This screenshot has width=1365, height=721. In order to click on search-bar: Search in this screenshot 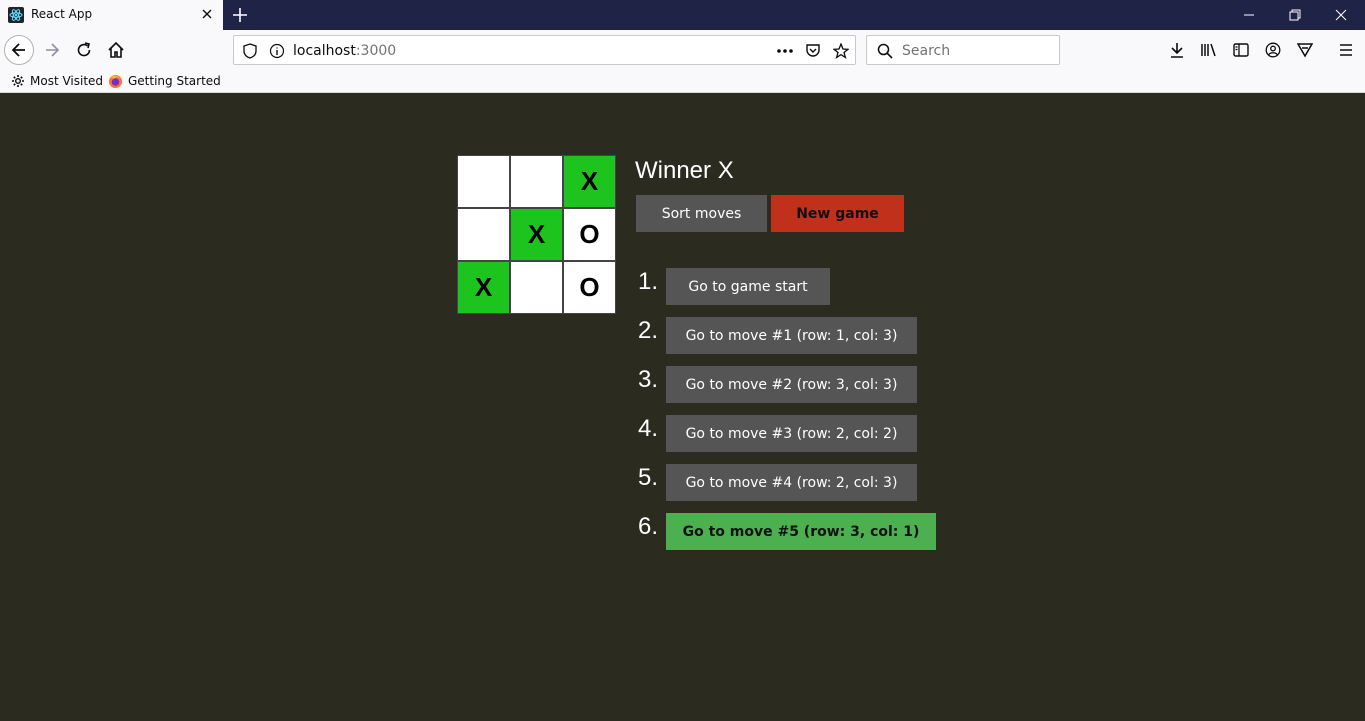, I will do `click(963, 50)`.